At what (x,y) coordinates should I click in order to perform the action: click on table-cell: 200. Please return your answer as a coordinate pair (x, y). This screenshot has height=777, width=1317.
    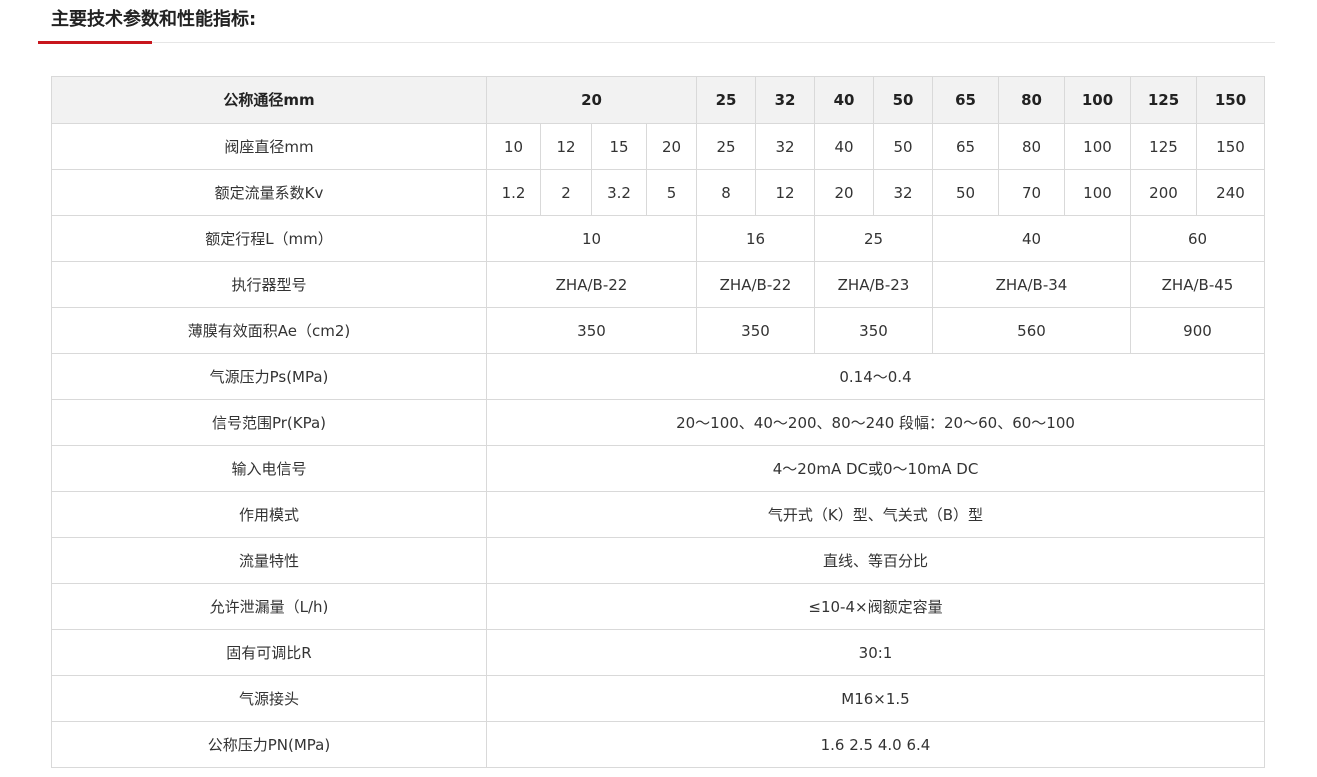
    Looking at the image, I should click on (1163, 192).